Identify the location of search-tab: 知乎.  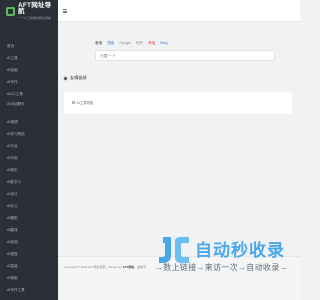
(139, 43).